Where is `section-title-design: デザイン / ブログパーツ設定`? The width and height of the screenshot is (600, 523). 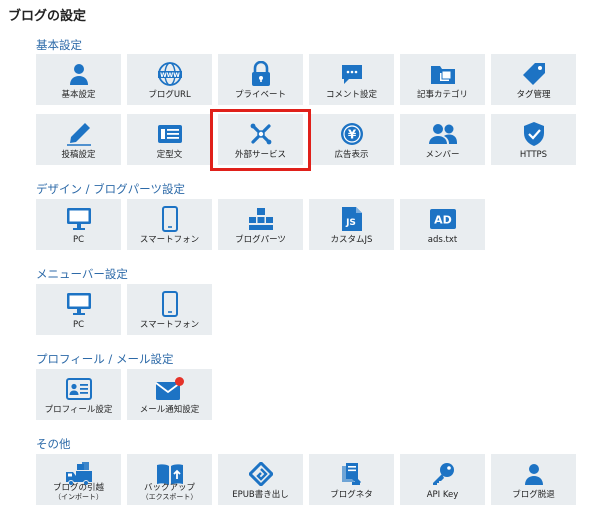
section-title-design: デザイン / ブログパーツ設定 is located at coordinates (110, 189).